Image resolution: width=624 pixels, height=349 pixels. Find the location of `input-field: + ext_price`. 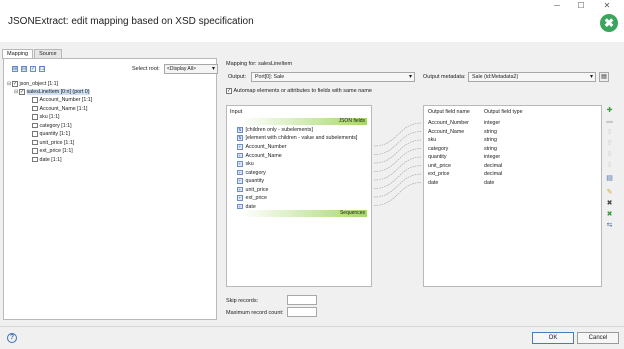

input-field: + ext_price is located at coordinates (252, 198).